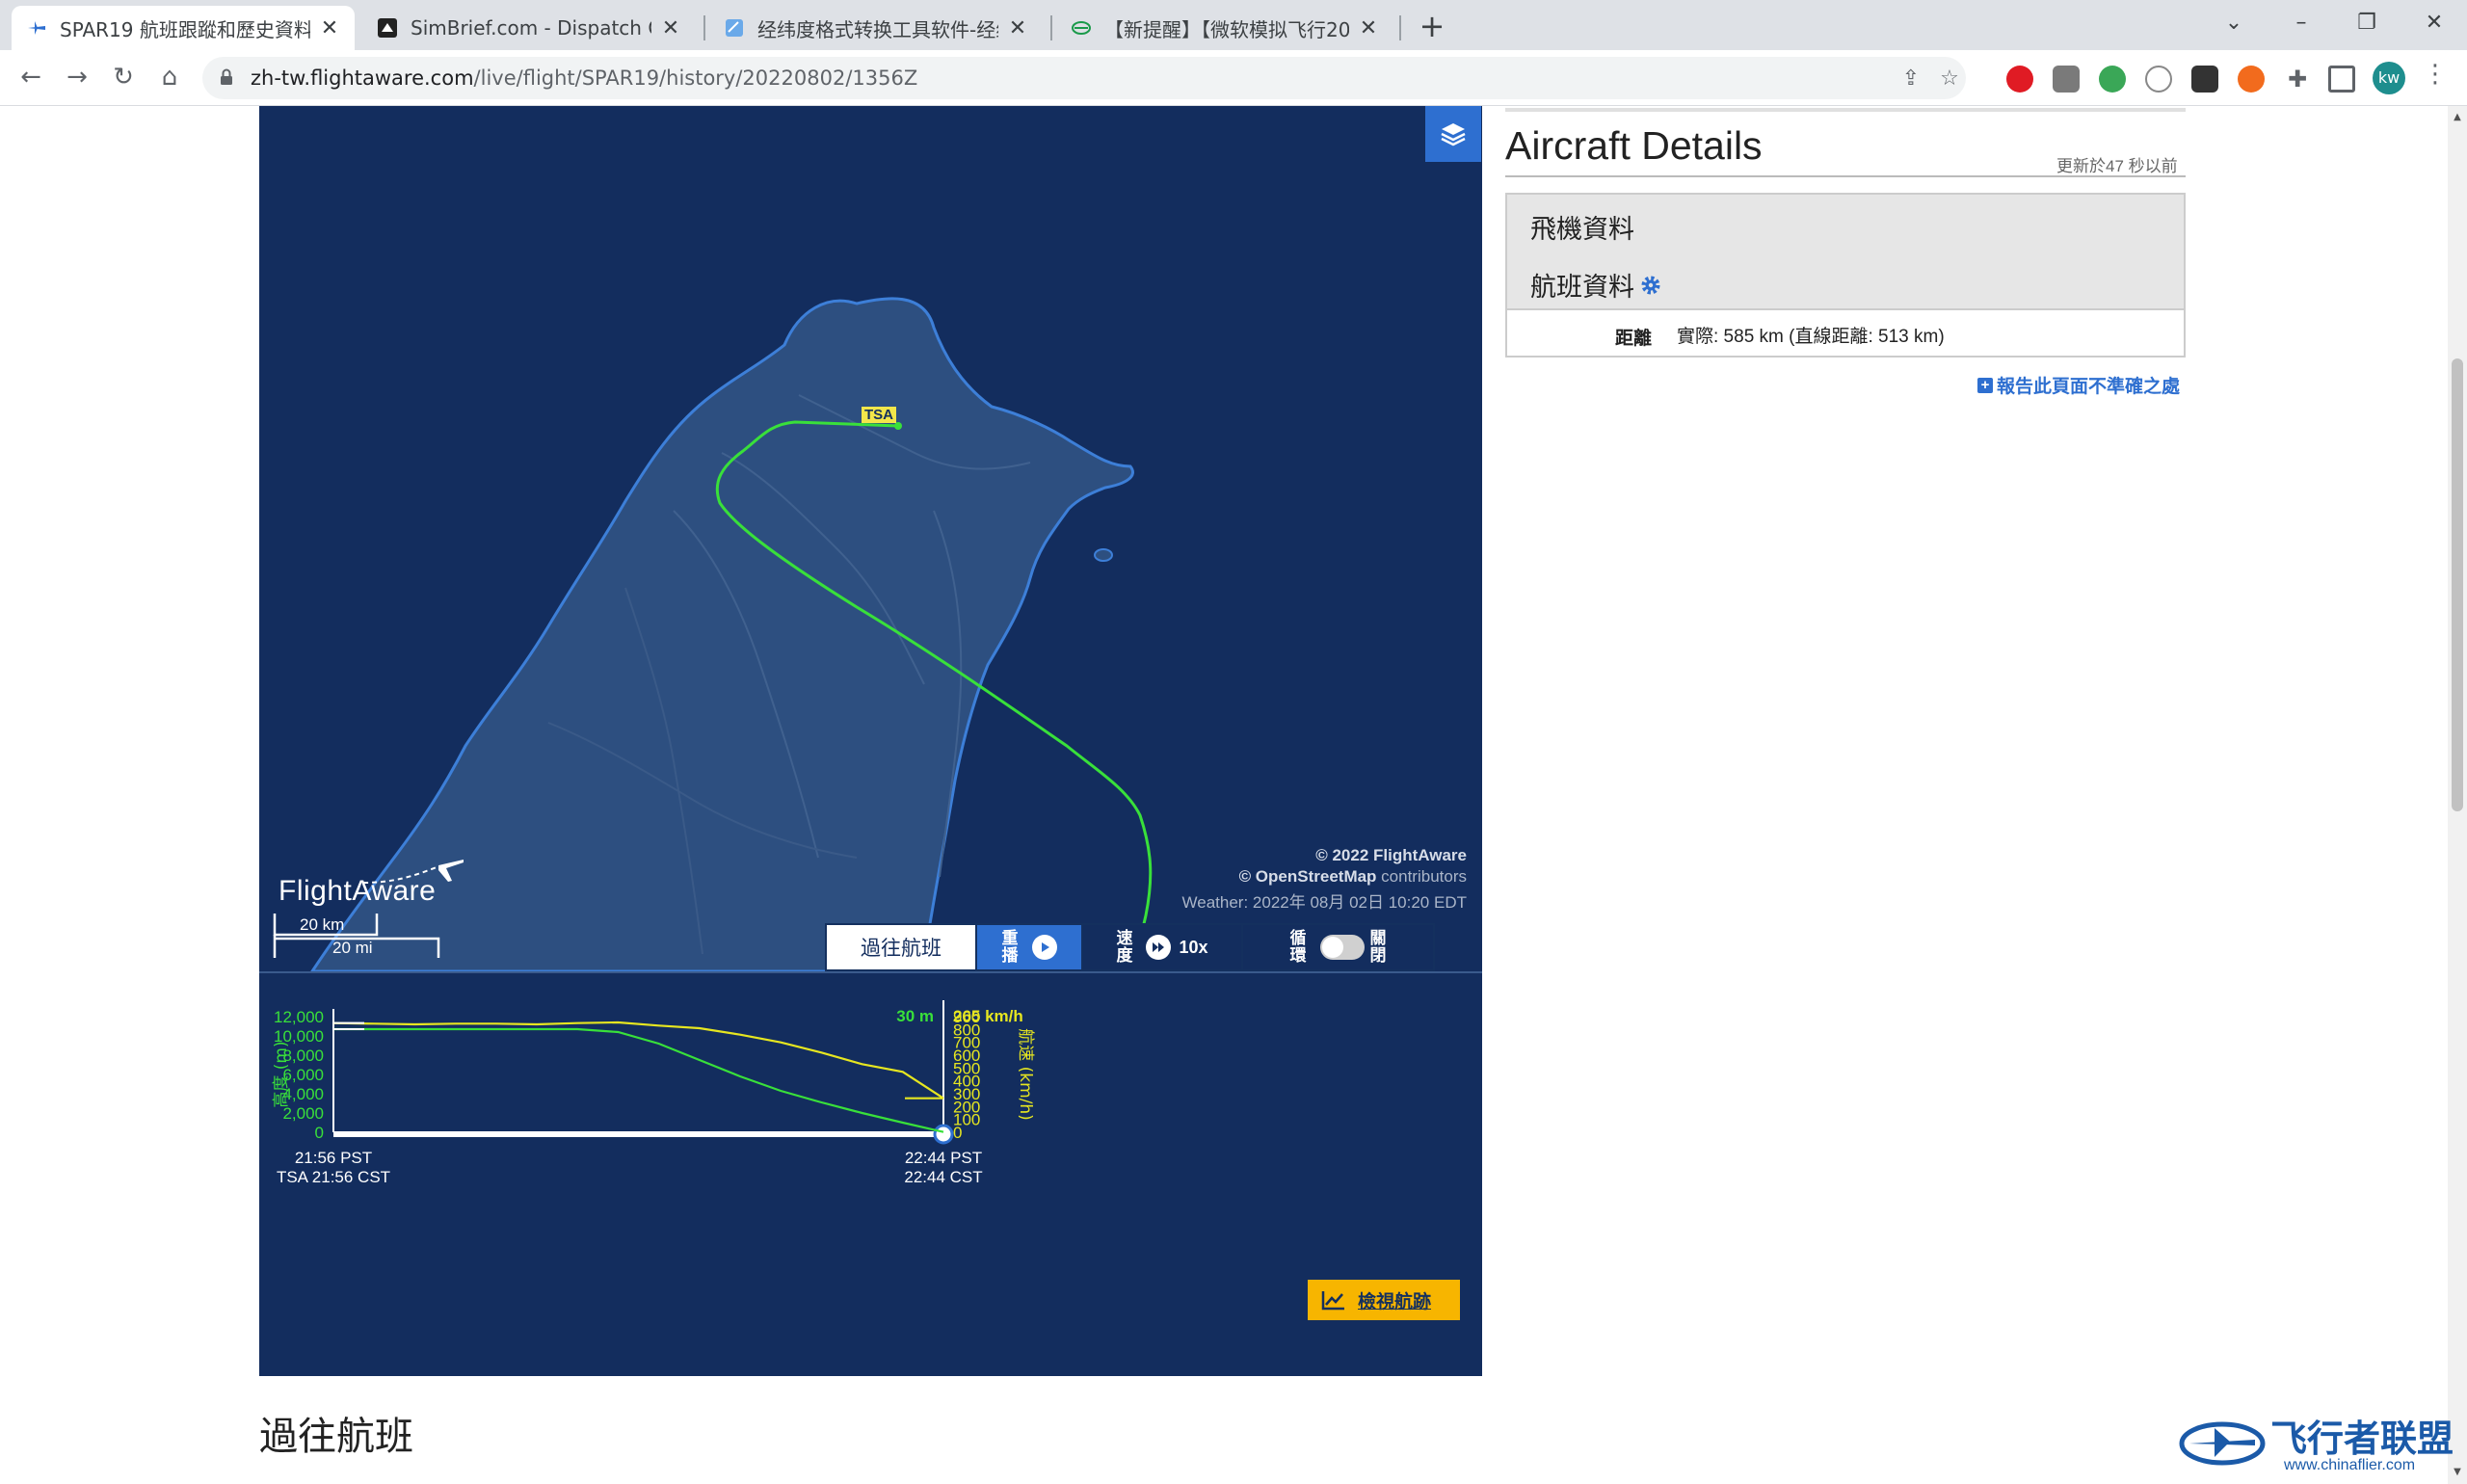  What do you see at coordinates (1010, 938) in the screenshot?
I see `replay-label-1: 重` at bounding box center [1010, 938].